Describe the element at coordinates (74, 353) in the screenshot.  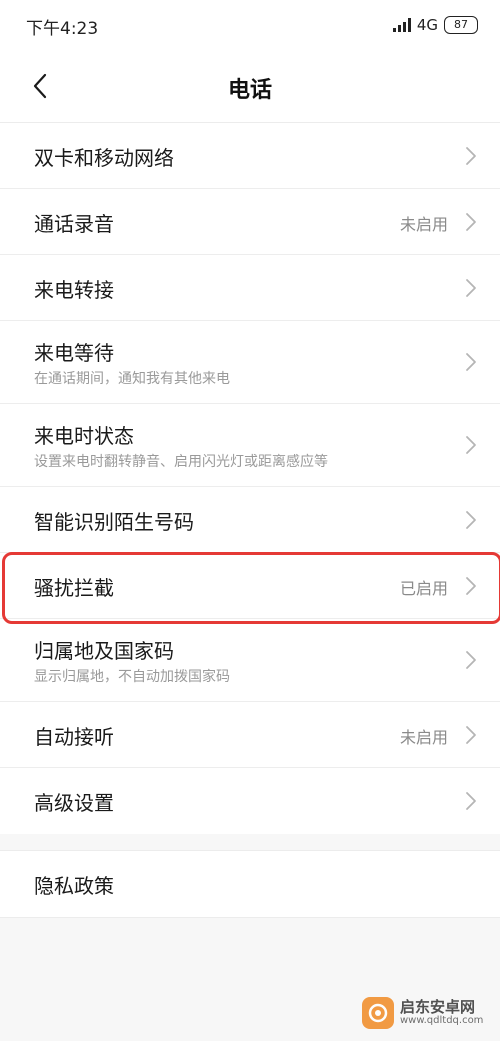
I see `setting-title: 来电等待` at that location.